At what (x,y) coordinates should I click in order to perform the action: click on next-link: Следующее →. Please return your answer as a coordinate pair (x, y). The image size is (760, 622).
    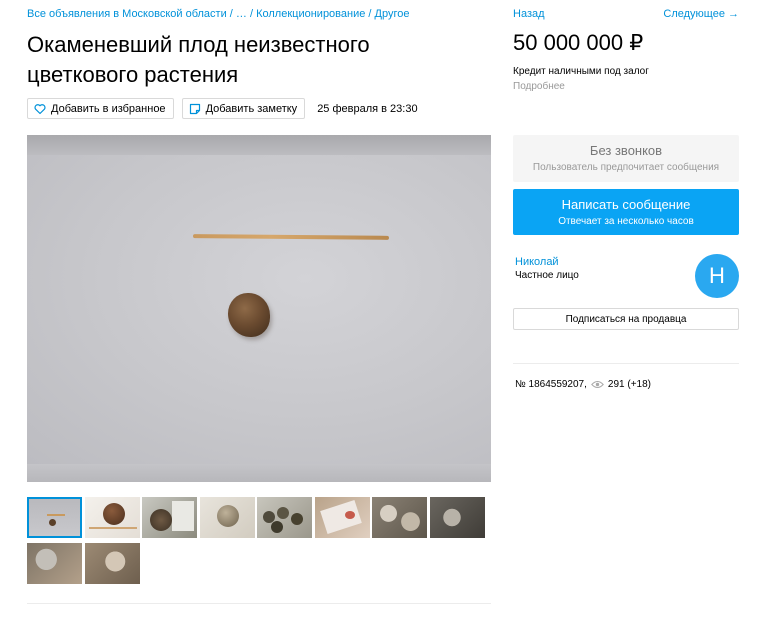
    Looking at the image, I should click on (701, 14).